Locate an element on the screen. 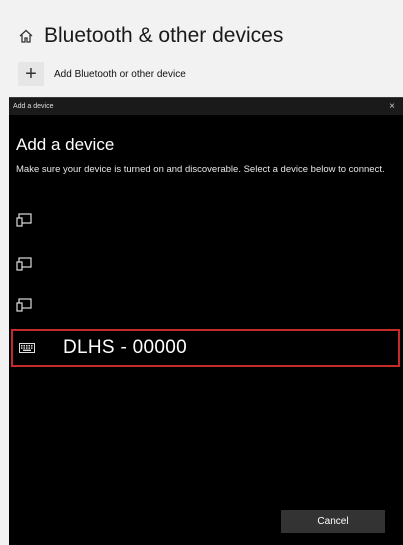 The width and height of the screenshot is (403, 545). plus-icon: + is located at coordinates (31, 74).